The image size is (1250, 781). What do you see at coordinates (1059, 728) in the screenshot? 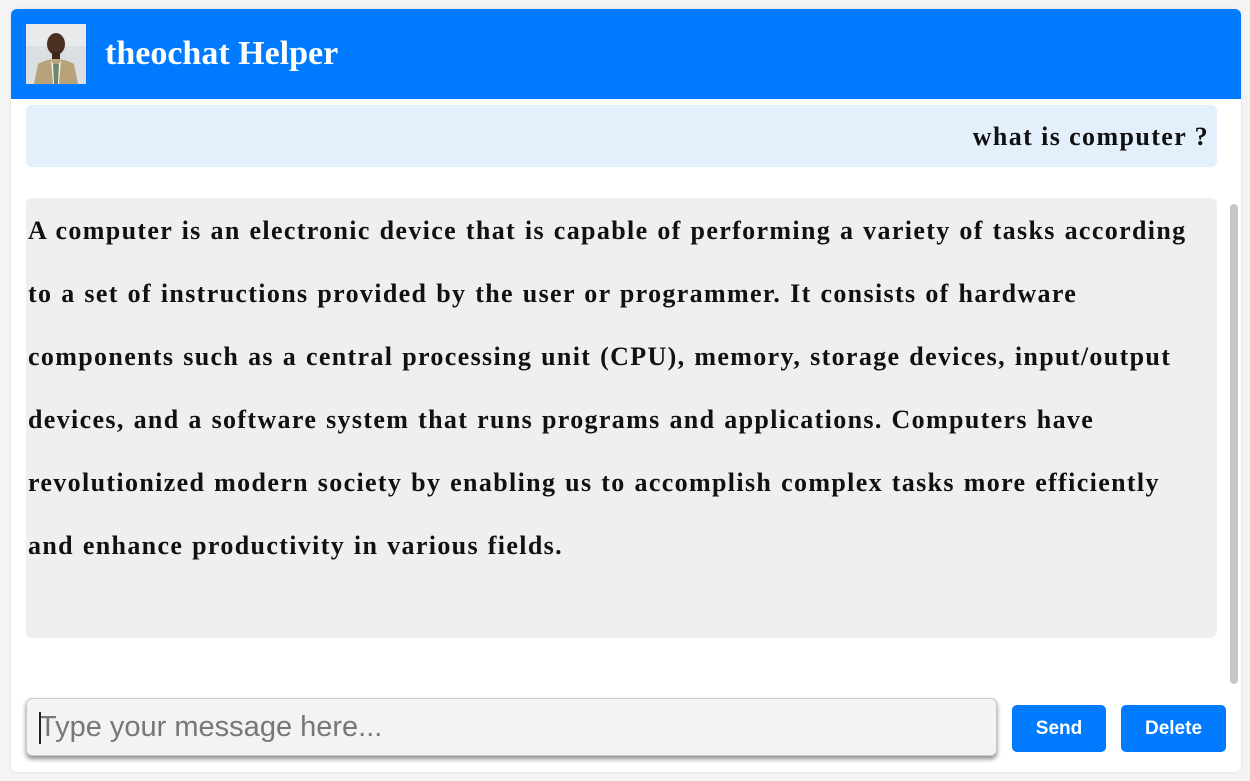
I see `send-button: Send` at bounding box center [1059, 728].